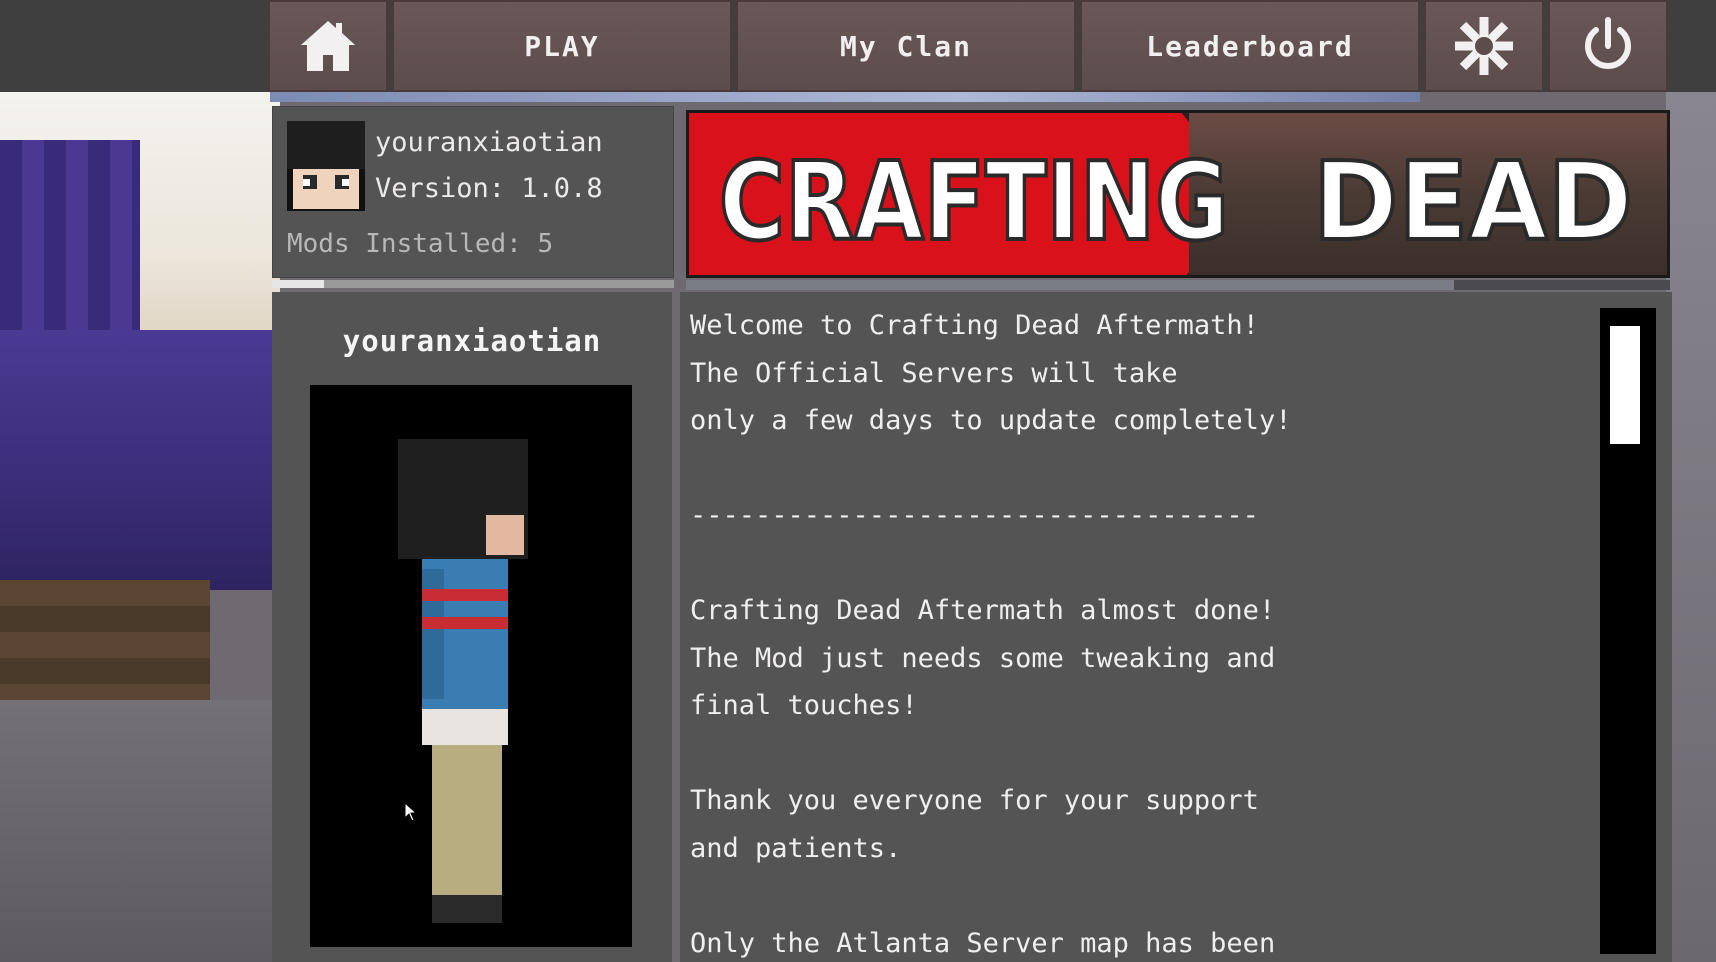  I want to click on my-clan-button: My Clan, so click(906, 46).